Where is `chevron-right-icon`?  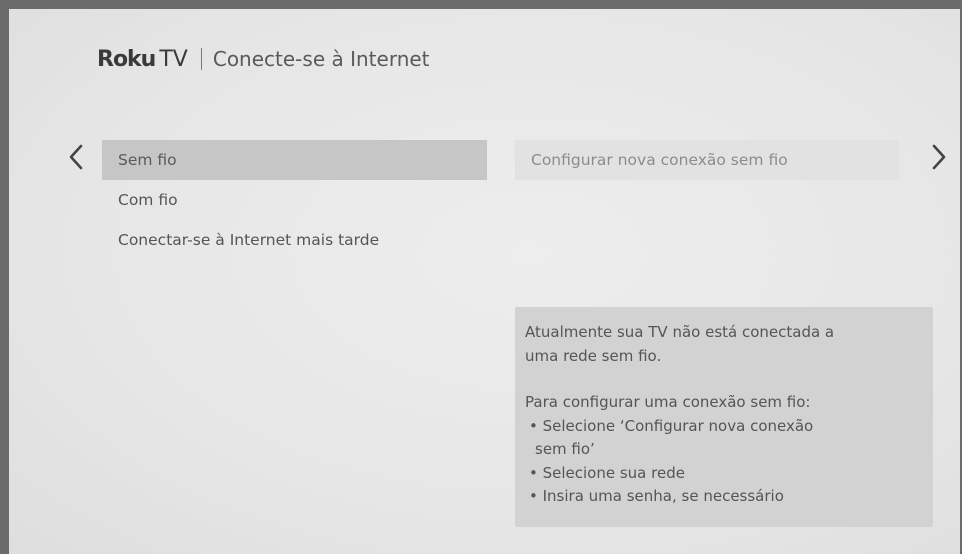 chevron-right-icon is located at coordinates (939, 157).